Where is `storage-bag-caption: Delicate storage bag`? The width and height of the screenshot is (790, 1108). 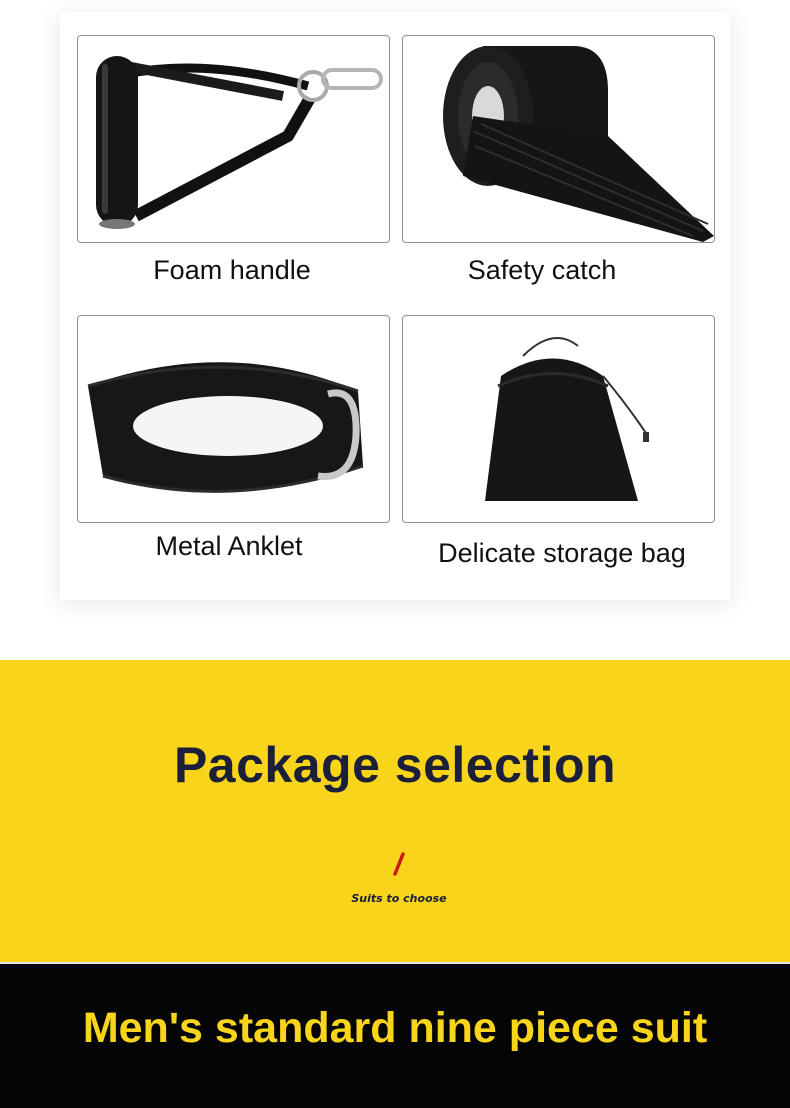
storage-bag-caption: Delicate storage bag is located at coordinates (562, 553).